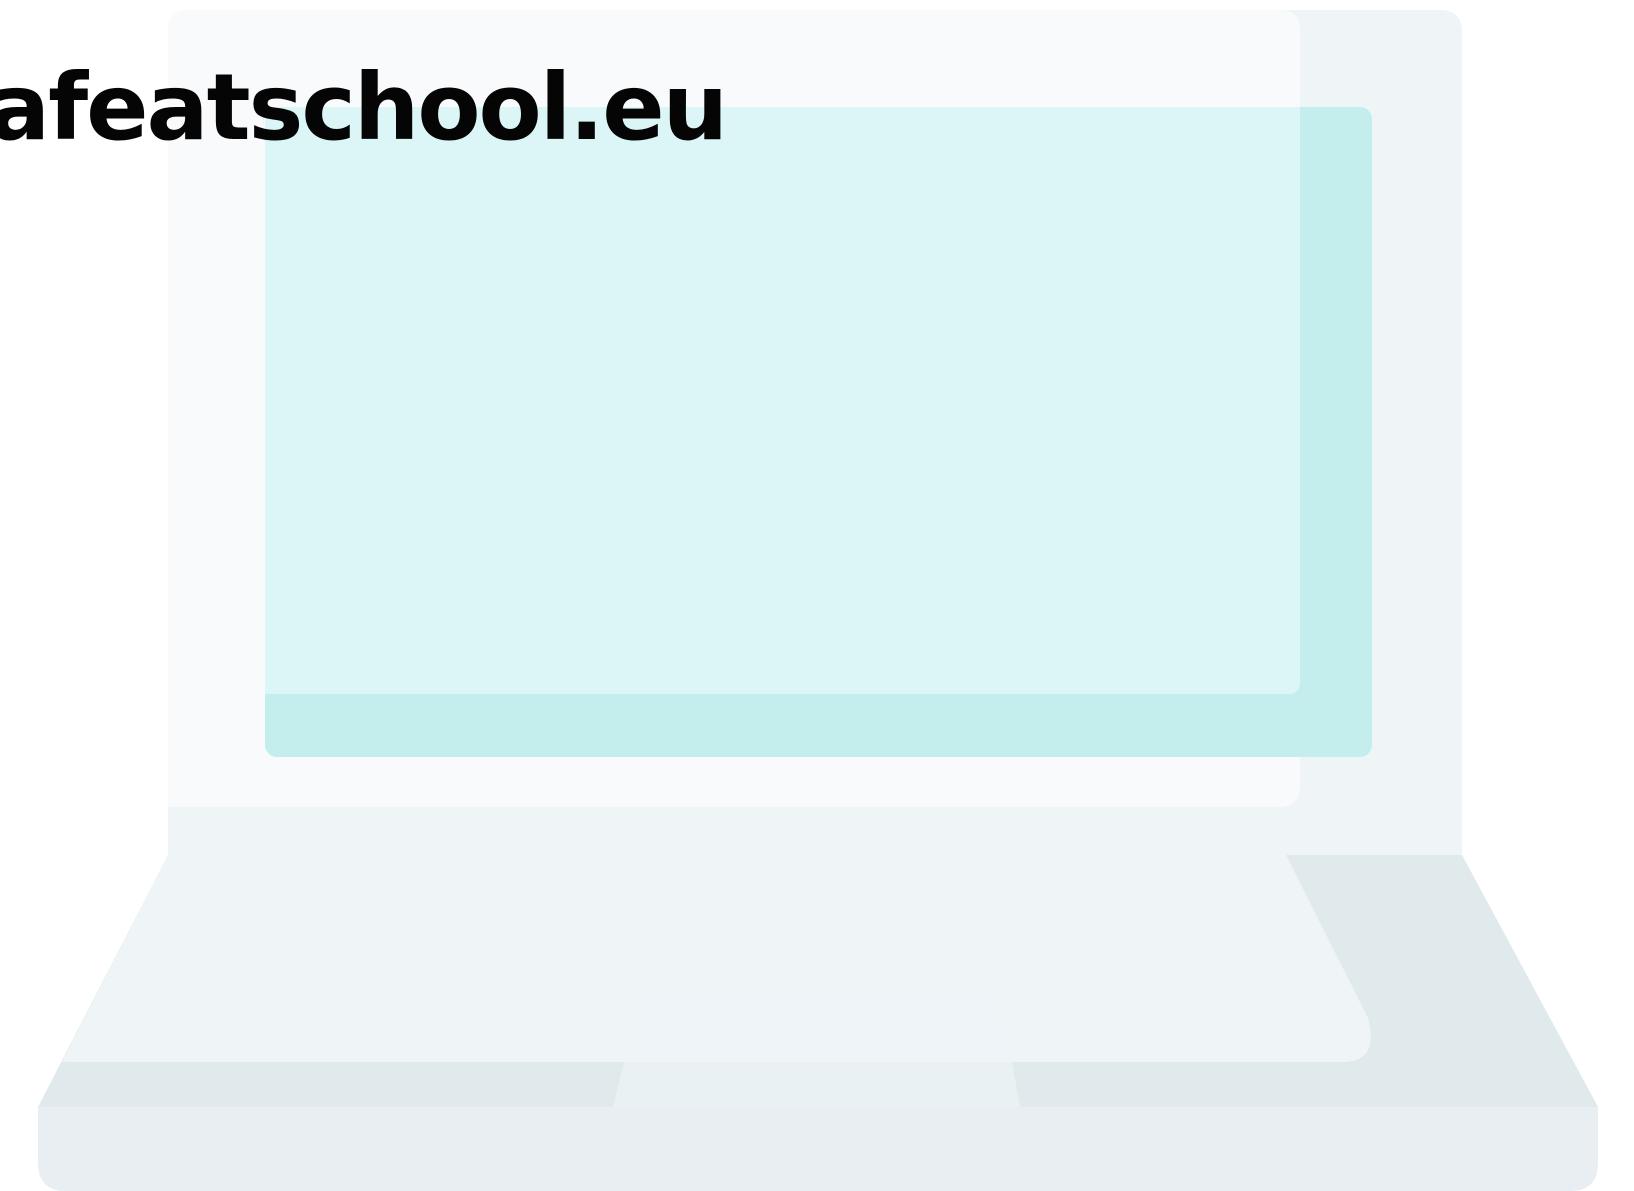 Image resolution: width=1634 pixels, height=1191 pixels. What do you see at coordinates (818, 1149) in the screenshot?
I see `base-front-edge` at bounding box center [818, 1149].